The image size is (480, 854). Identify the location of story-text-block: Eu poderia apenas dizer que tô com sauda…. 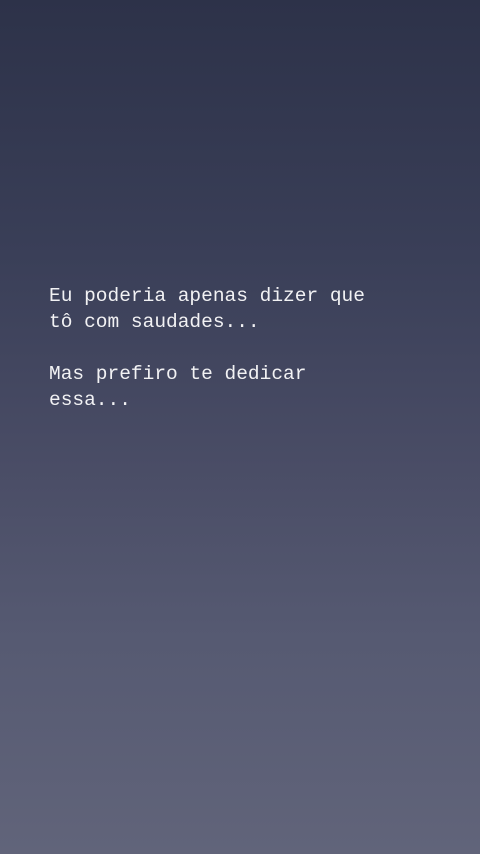
(249, 348).